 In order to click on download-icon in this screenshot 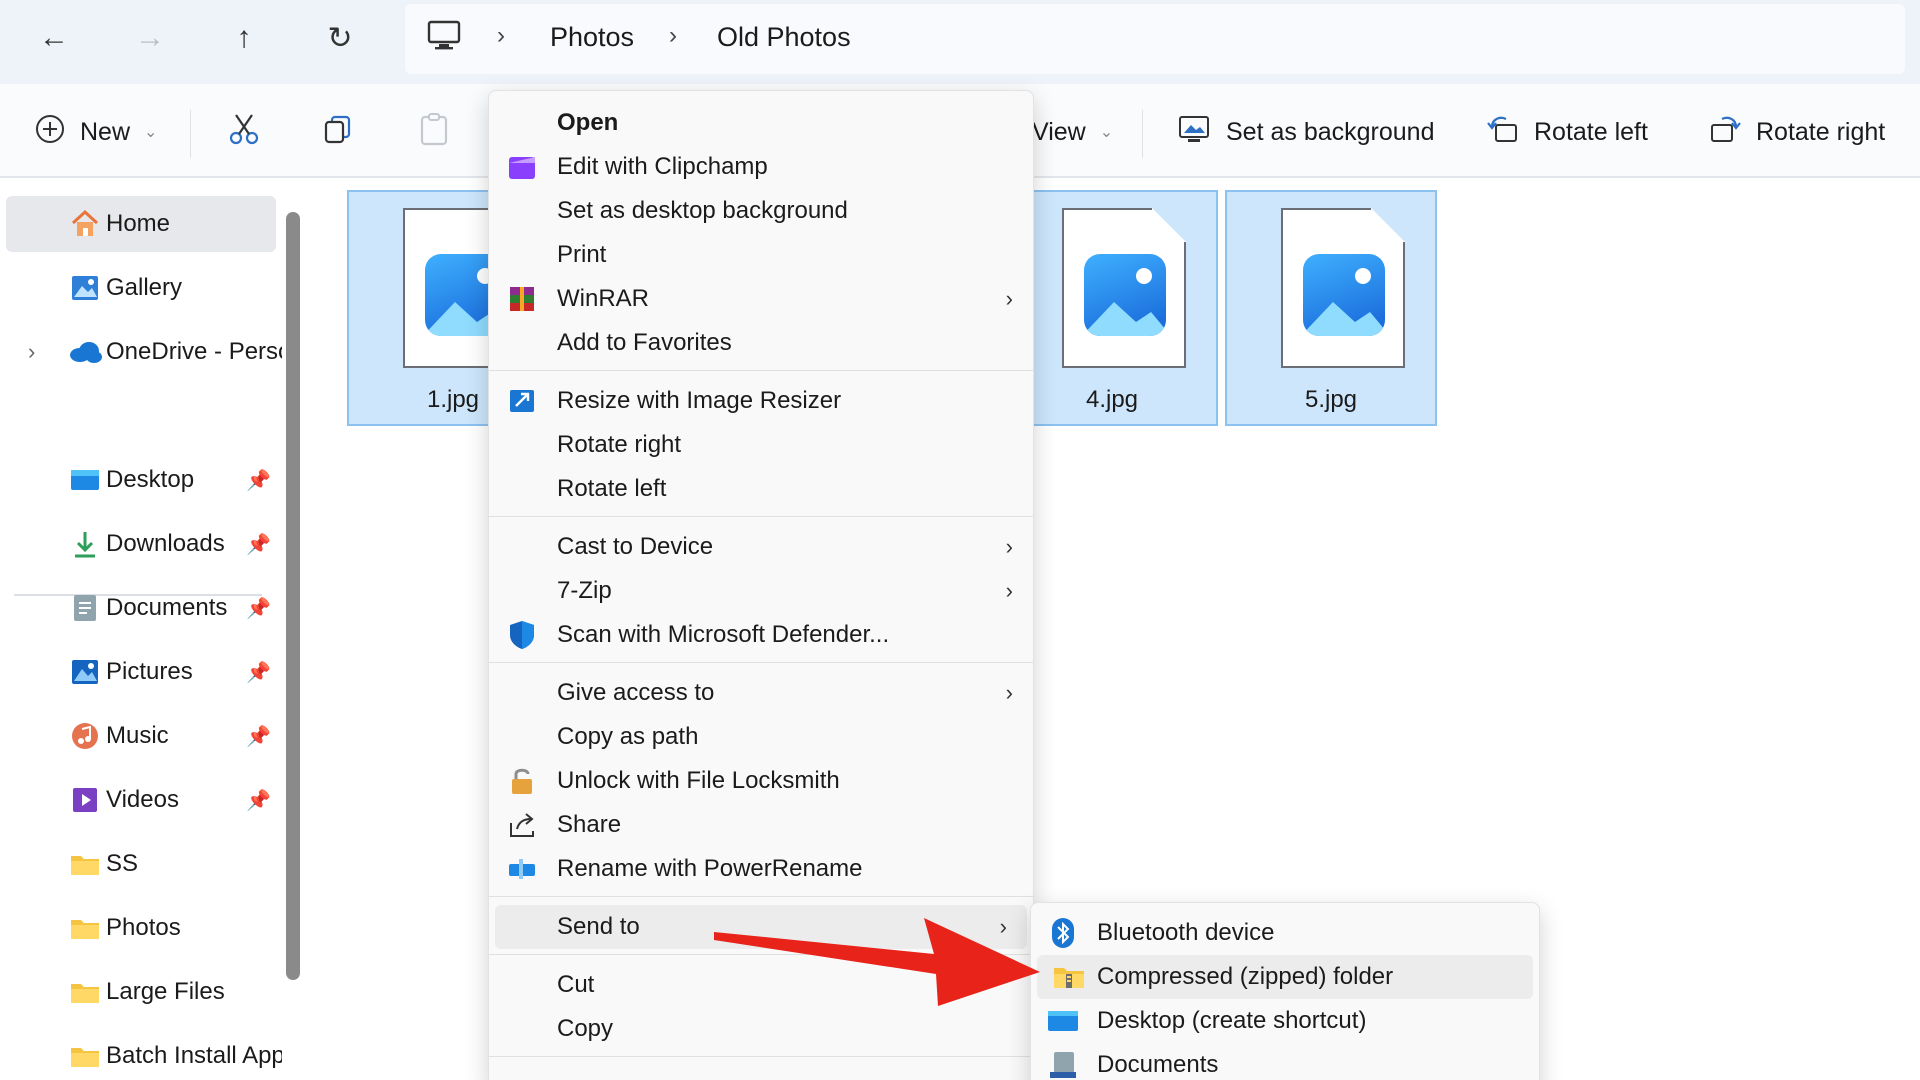, I will do `click(85, 544)`.